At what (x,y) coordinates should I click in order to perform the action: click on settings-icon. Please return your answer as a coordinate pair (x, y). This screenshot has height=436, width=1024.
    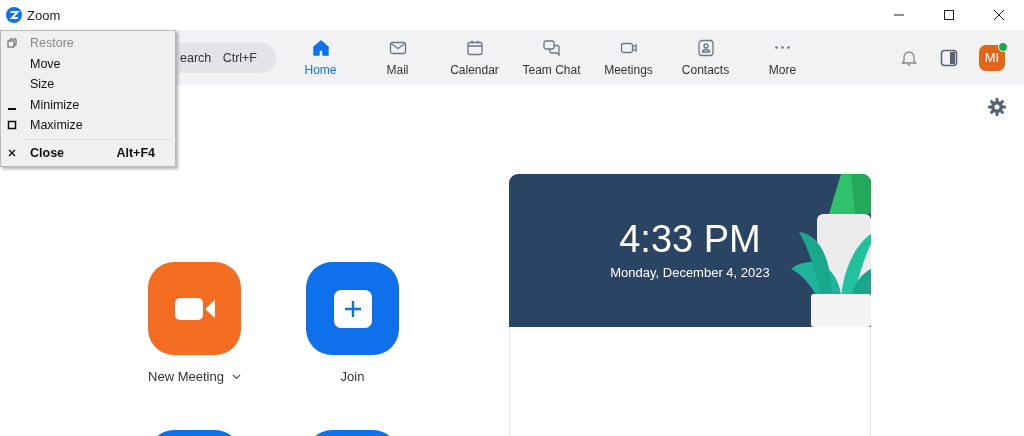
    Looking at the image, I should click on (997, 107).